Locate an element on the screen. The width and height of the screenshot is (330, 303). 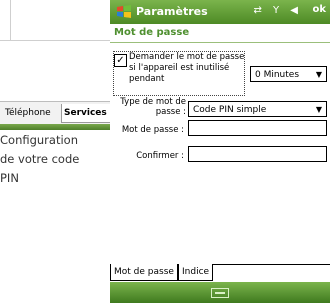
tab-indice: Indice is located at coordinates (196, 272).